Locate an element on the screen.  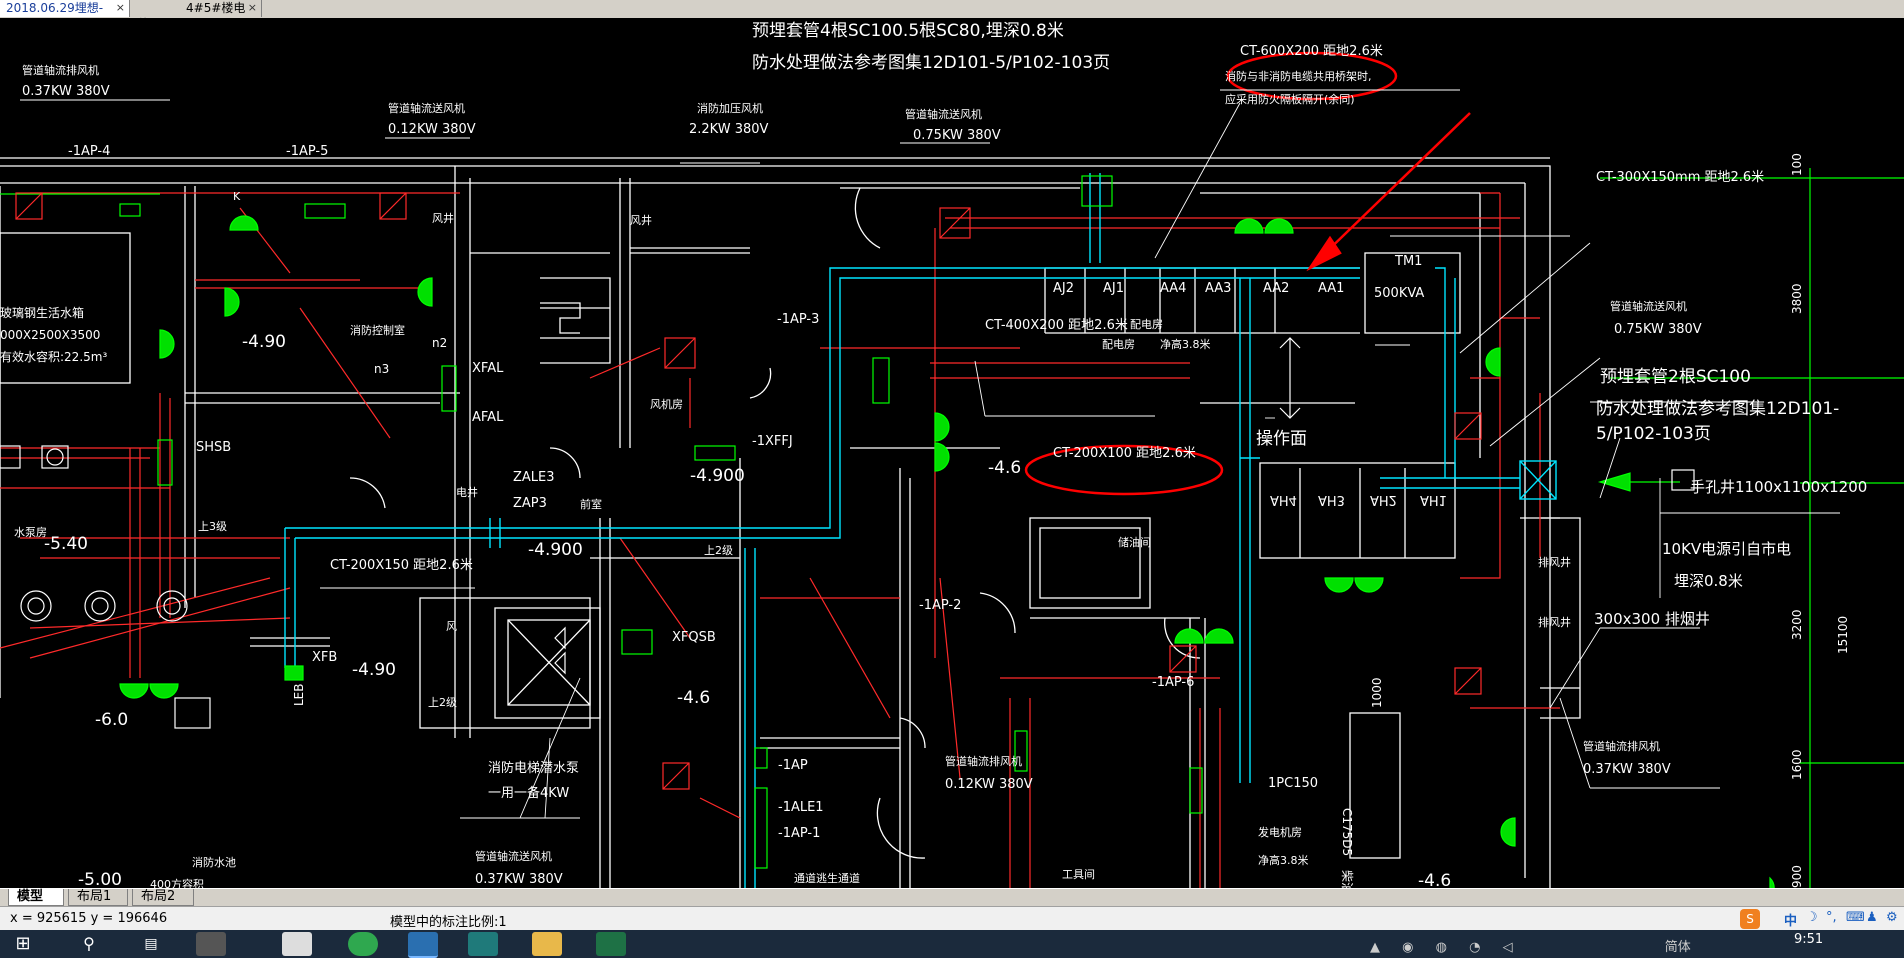
room-label: 水泵房 is located at coordinates (30, 532).